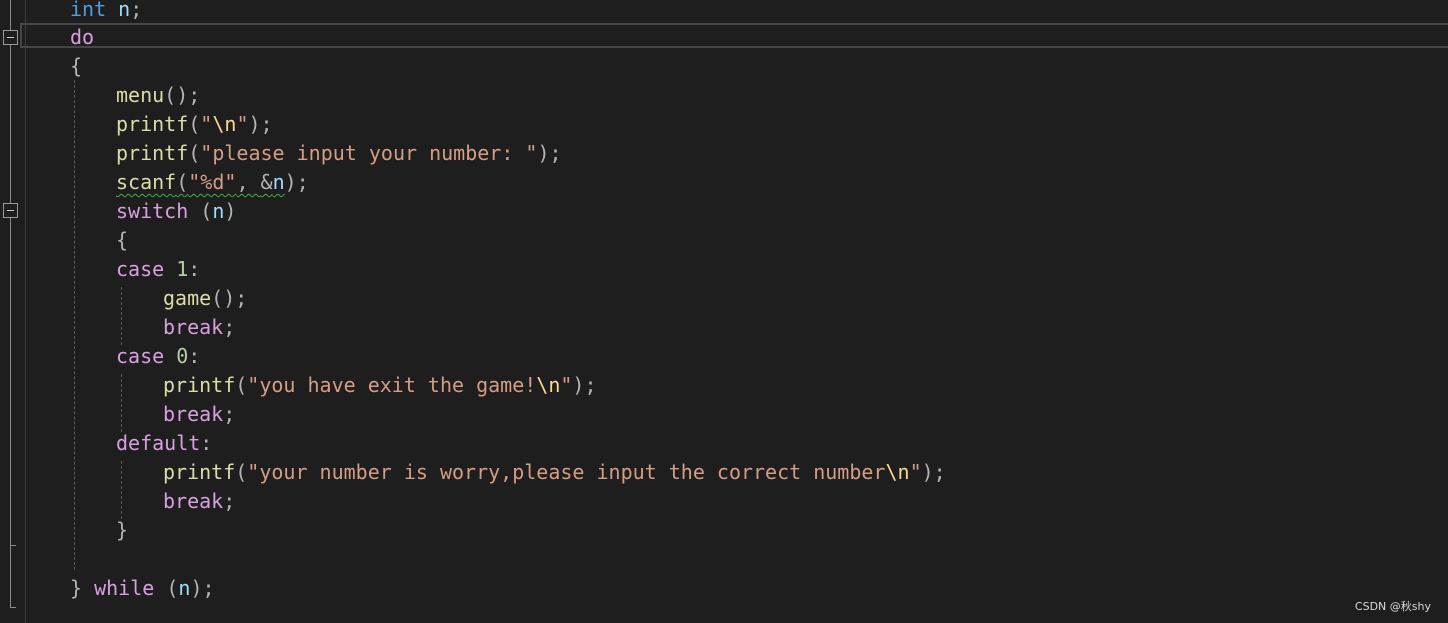 This screenshot has width=1448, height=623. I want to click on code-line: menu();, so click(158, 95).